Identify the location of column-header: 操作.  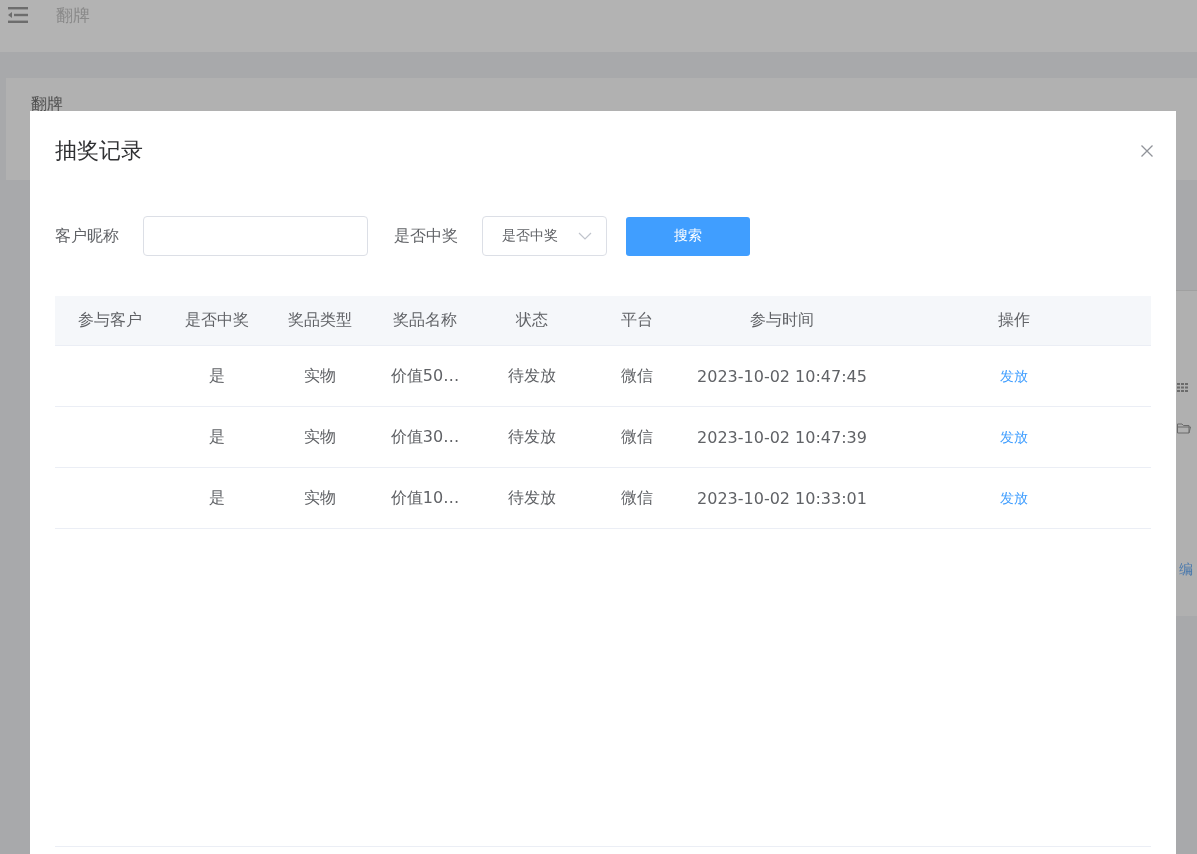
(1013, 320).